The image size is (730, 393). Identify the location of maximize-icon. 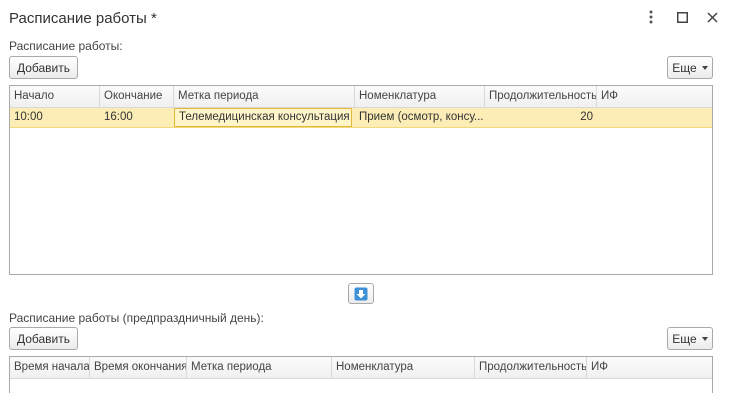
(682, 17).